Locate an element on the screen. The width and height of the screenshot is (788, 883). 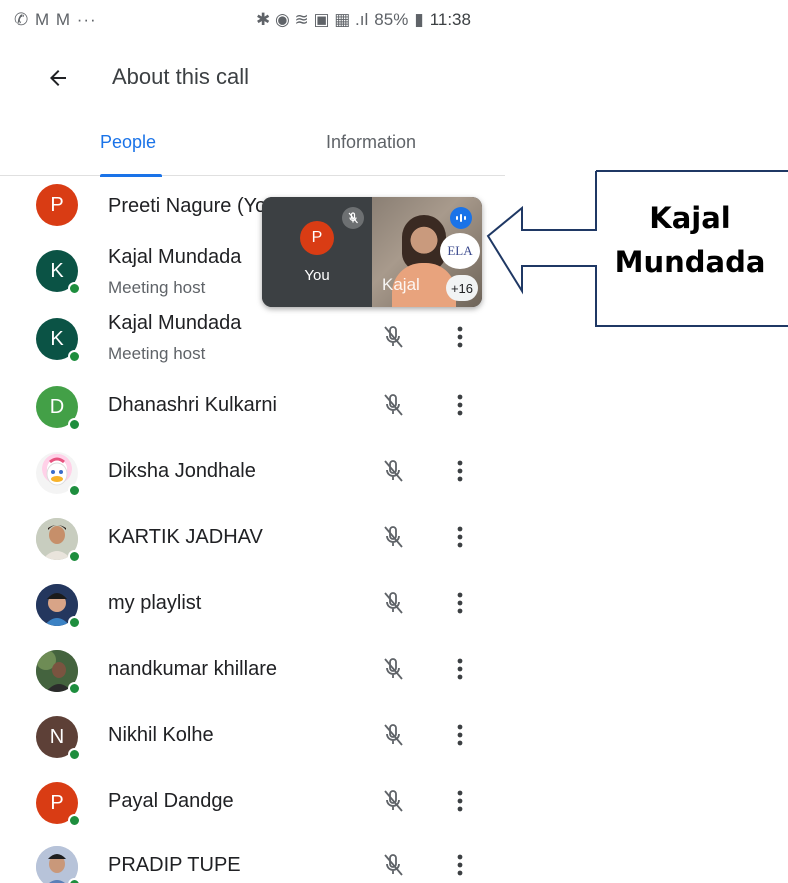
speaking-indicator-icon is located at coordinates (461, 218).